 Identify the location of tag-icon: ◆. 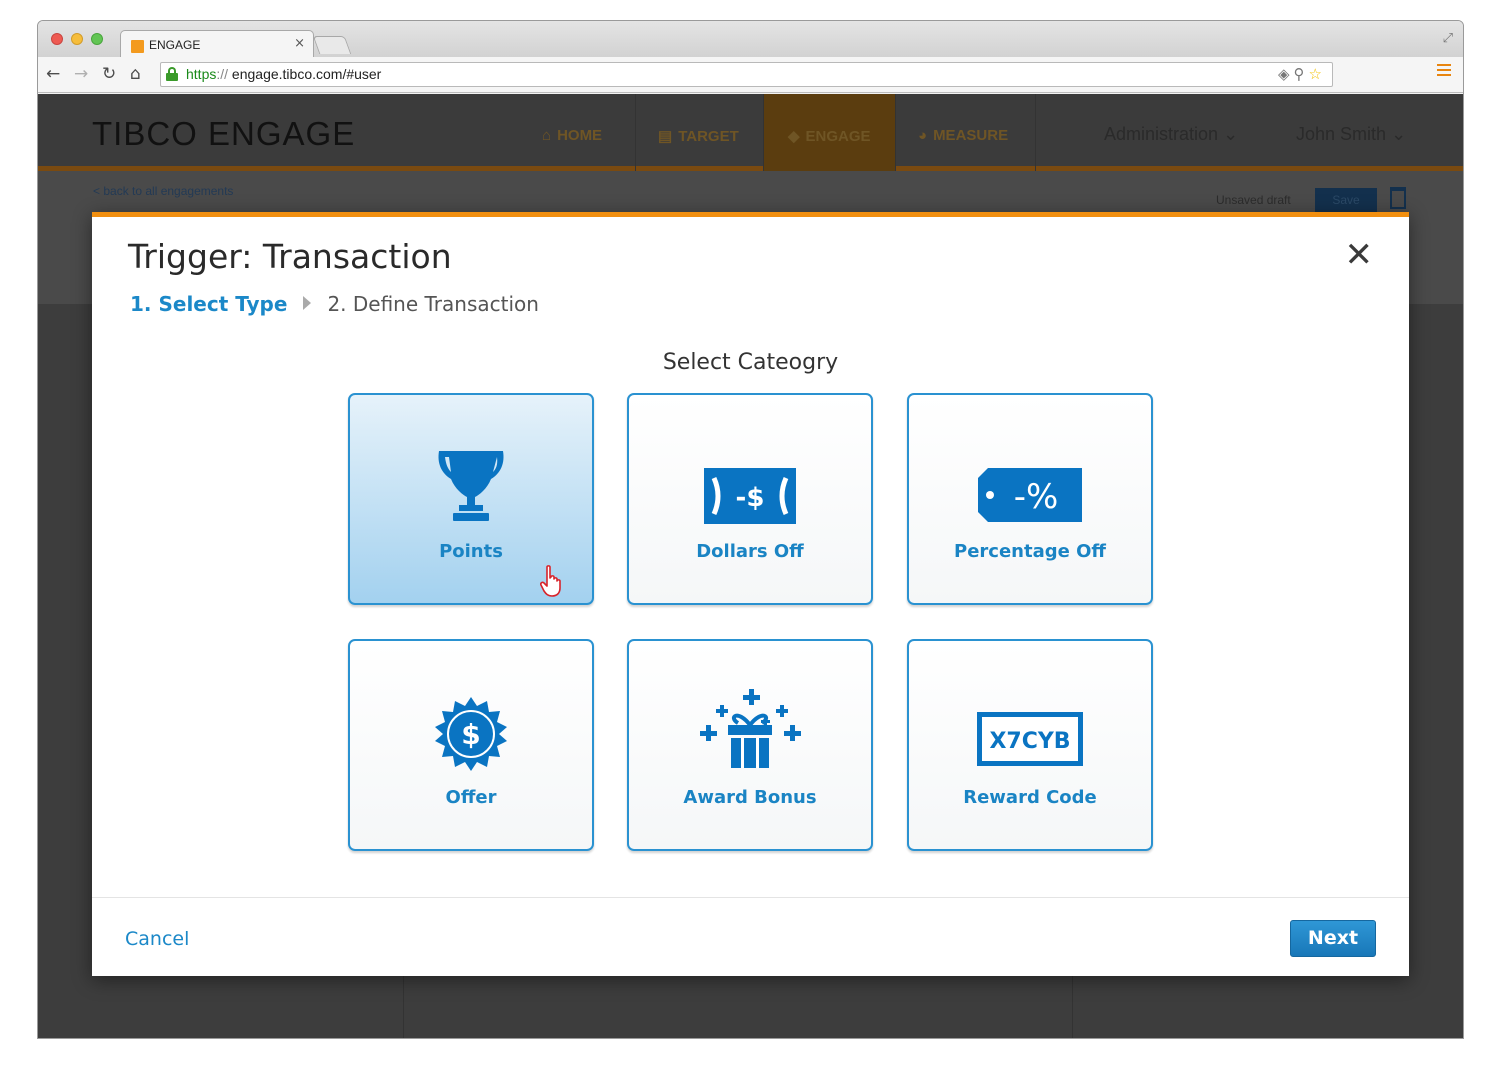
(794, 136).